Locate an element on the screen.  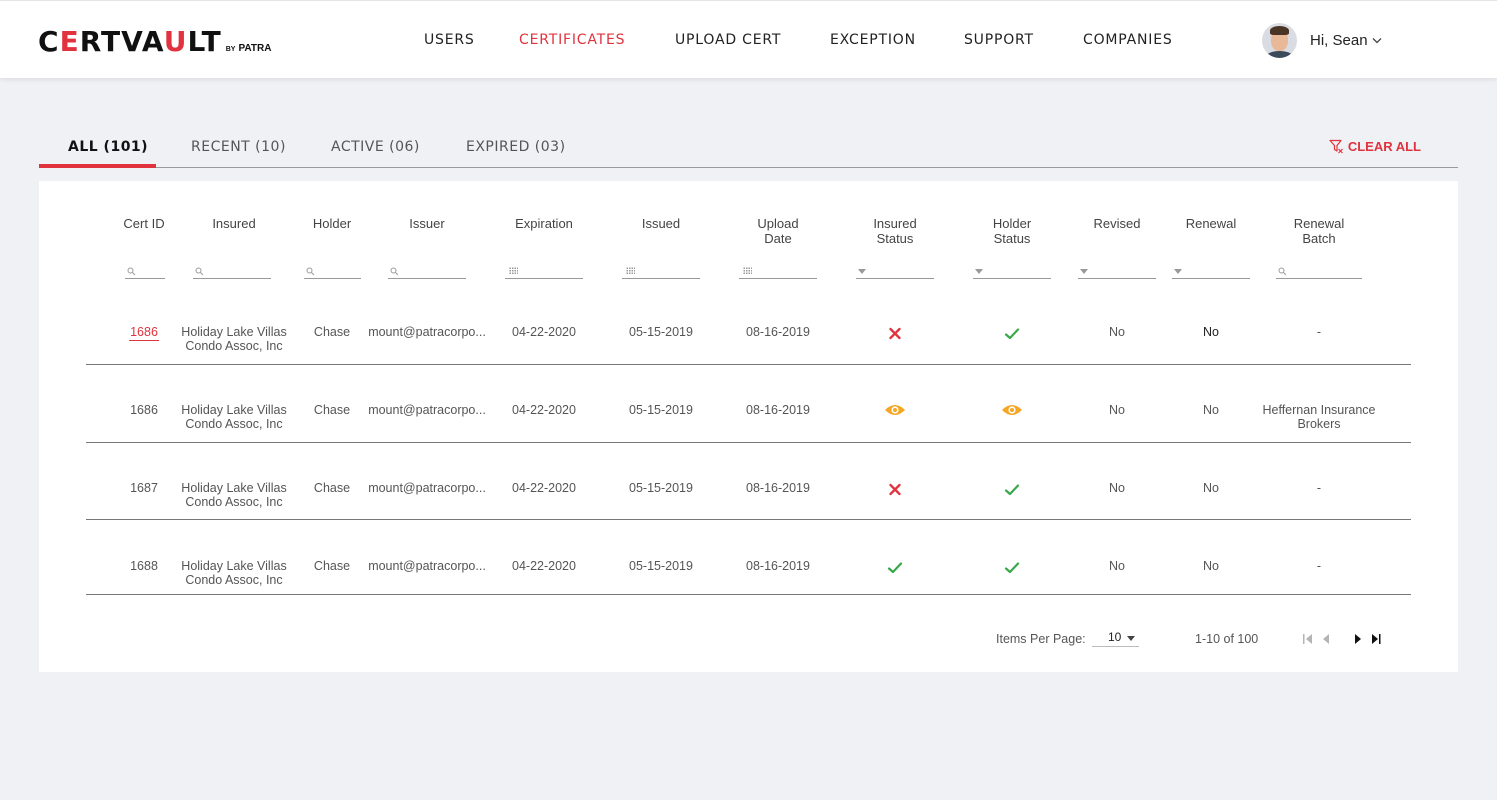
column-header: Cert ID is located at coordinates (143, 223).